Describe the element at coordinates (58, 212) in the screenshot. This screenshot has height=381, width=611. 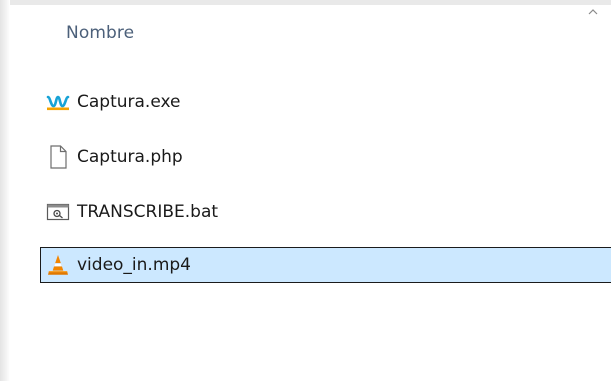
I see `batch-file-icon` at that location.